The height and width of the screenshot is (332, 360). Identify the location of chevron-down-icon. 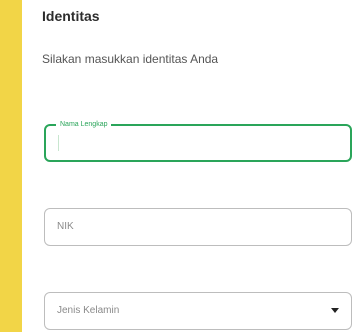
(335, 310).